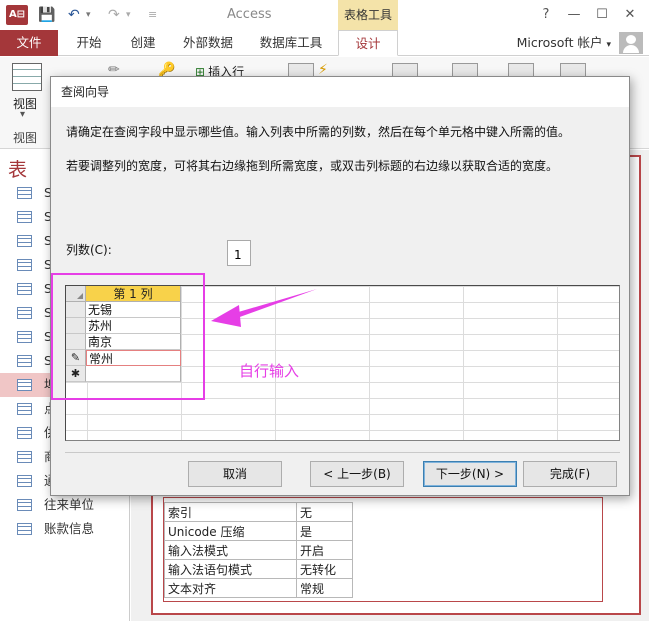 The height and width of the screenshot is (621, 649). Describe the element at coordinates (574, 15) in the screenshot. I see `minimize-button: —` at that location.